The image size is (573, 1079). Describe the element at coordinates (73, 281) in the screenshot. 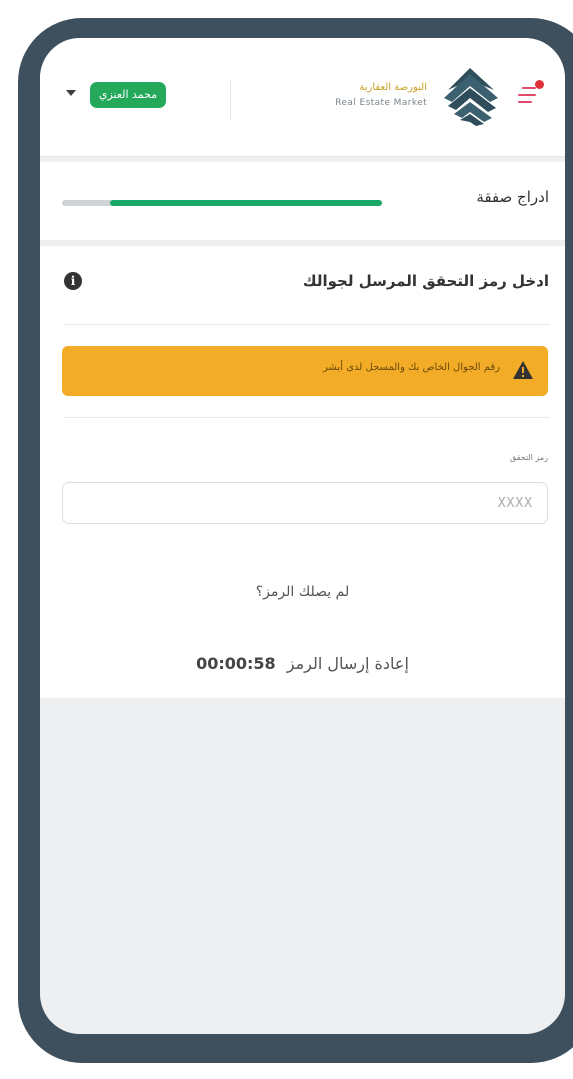

I see `info-icon: i` at that location.